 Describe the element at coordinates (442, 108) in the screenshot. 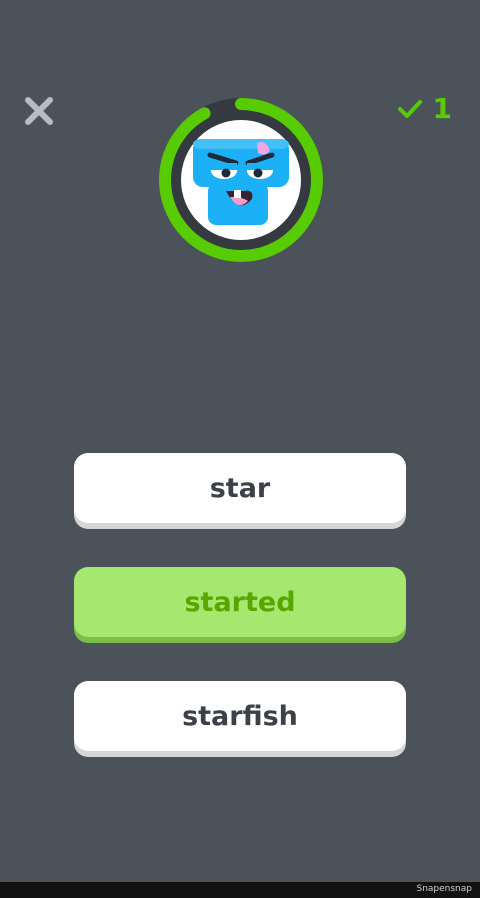

I see `score-count: 1` at that location.